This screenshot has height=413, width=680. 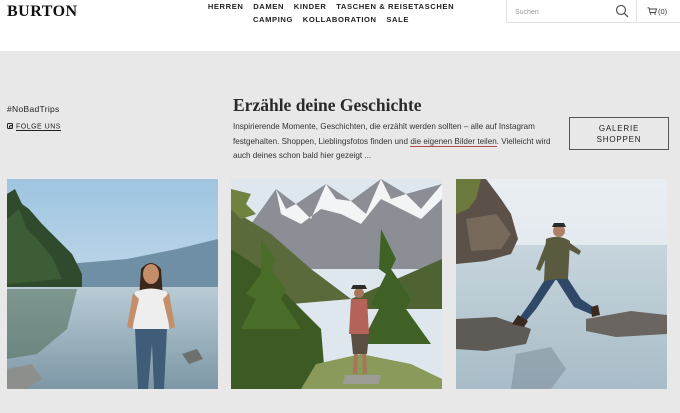 I want to click on follow-us-label: FOLGE UNS, so click(x=38, y=127).